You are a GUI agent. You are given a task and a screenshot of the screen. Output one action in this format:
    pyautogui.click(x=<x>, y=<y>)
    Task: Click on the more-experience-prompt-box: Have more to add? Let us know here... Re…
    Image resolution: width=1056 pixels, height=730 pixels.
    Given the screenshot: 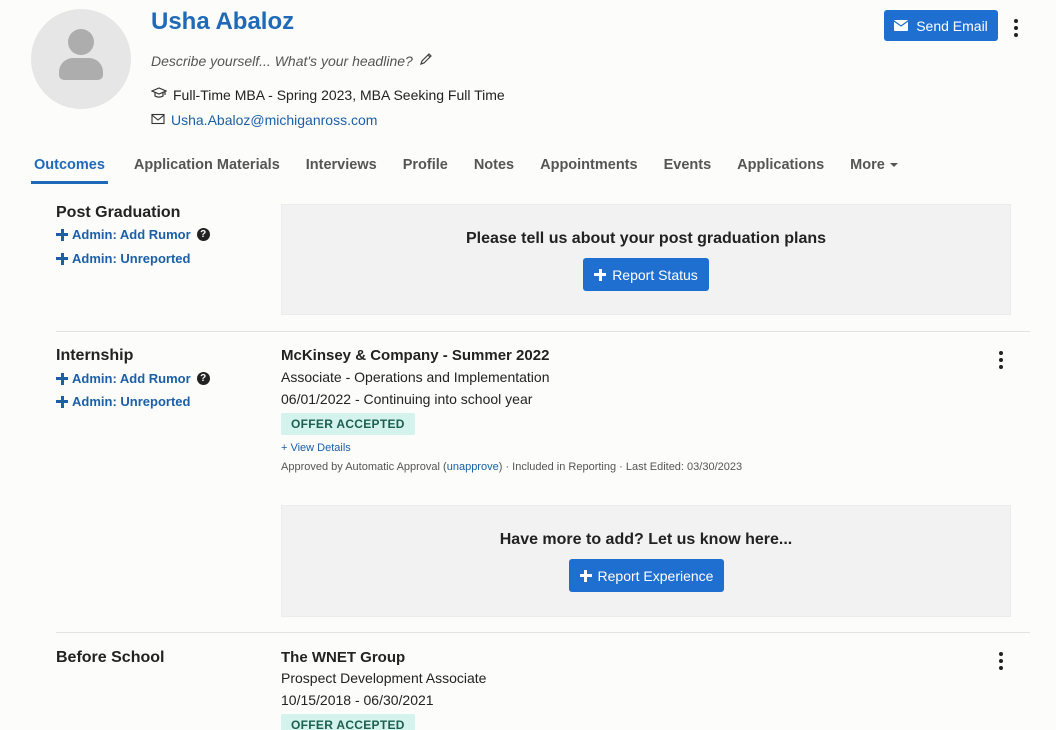 What is the action you would take?
    pyautogui.click(x=646, y=561)
    